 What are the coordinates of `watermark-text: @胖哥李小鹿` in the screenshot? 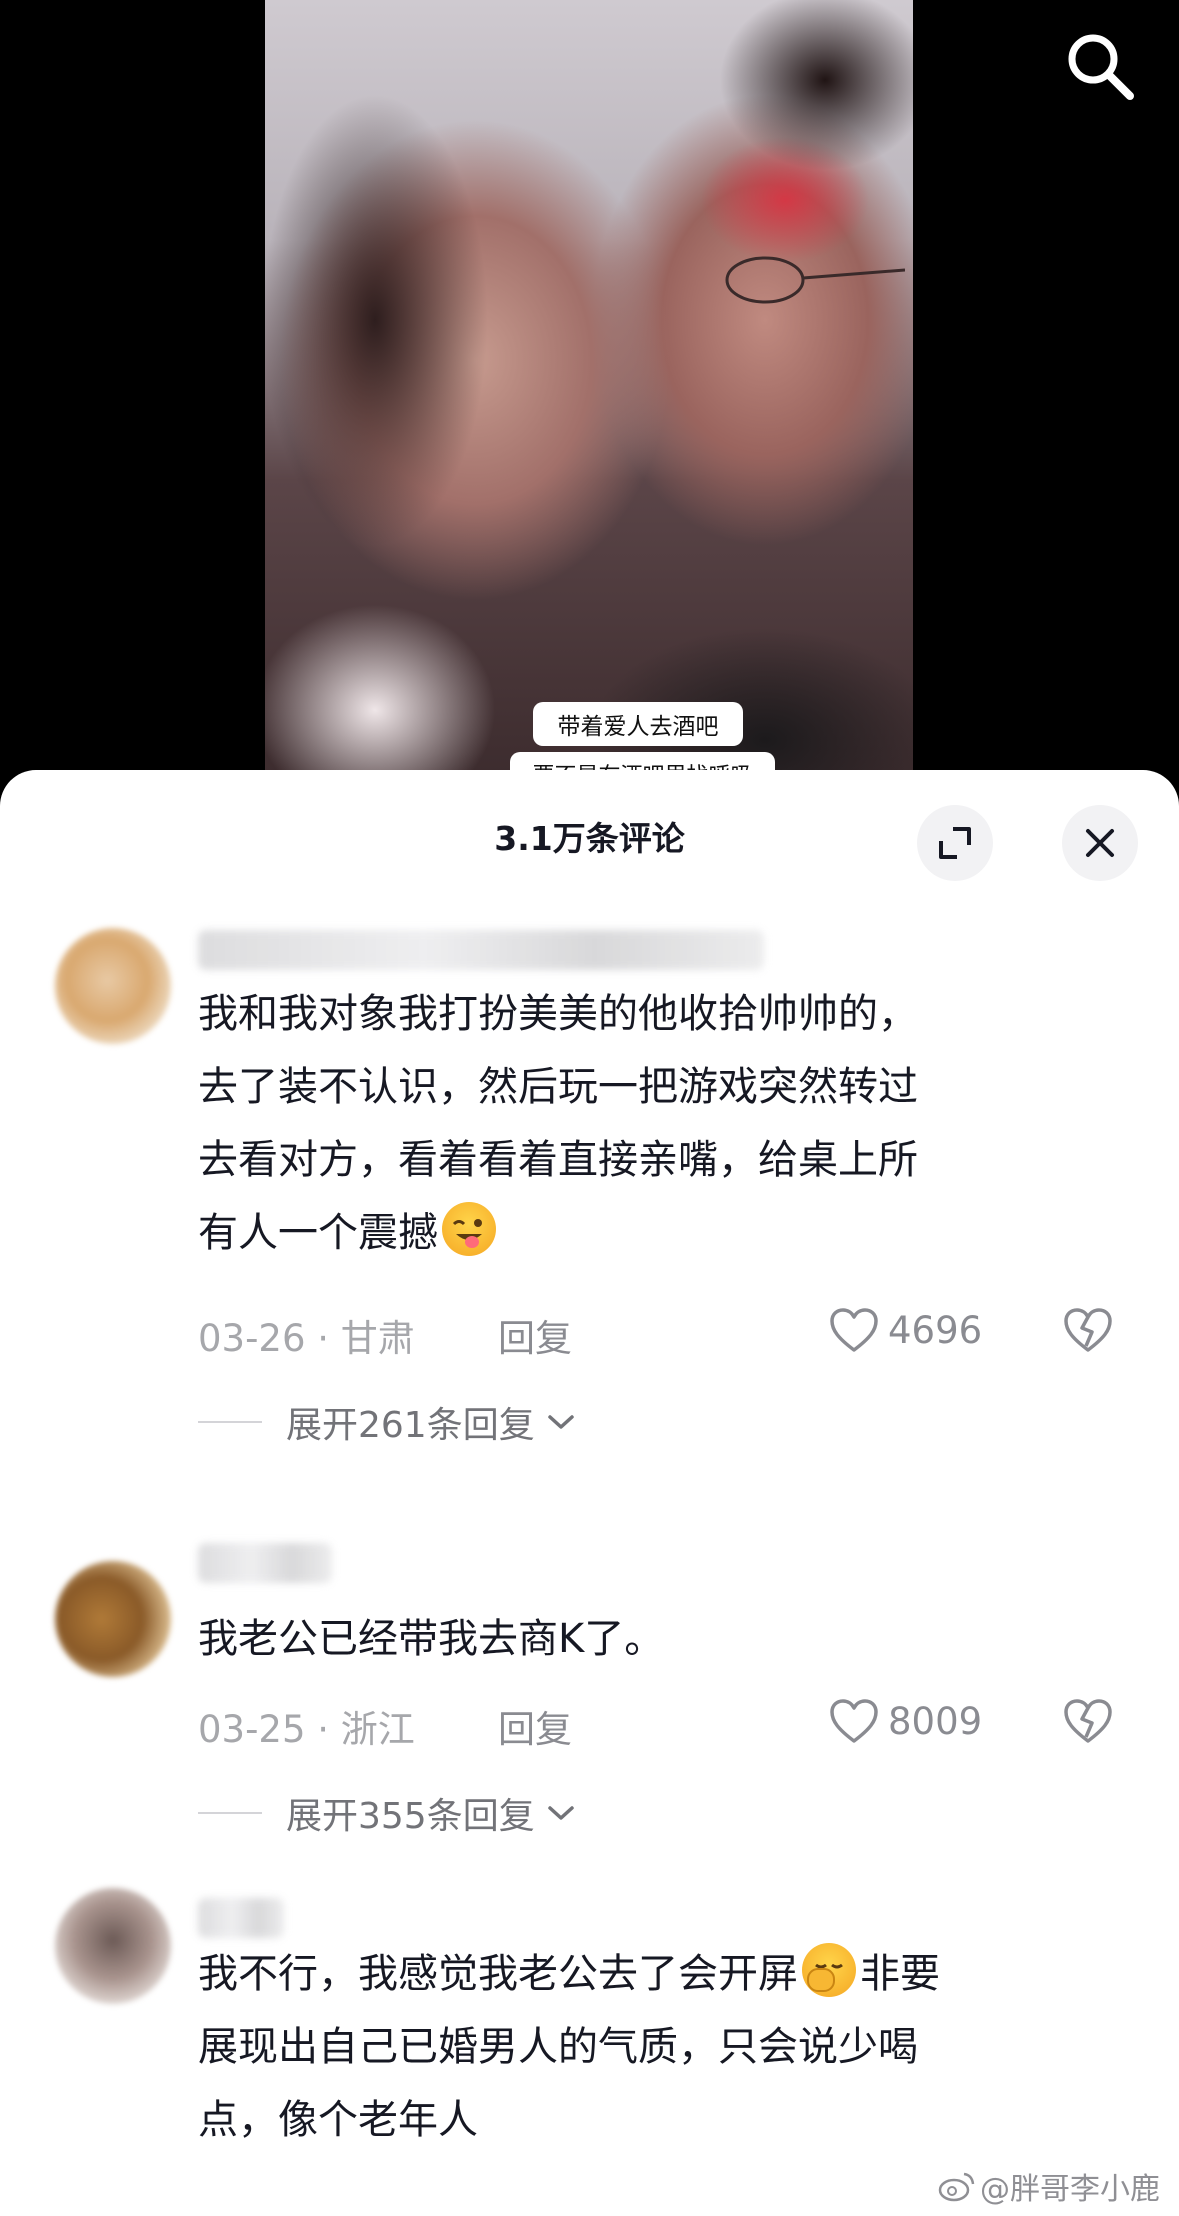 It's located at (1070, 2189).